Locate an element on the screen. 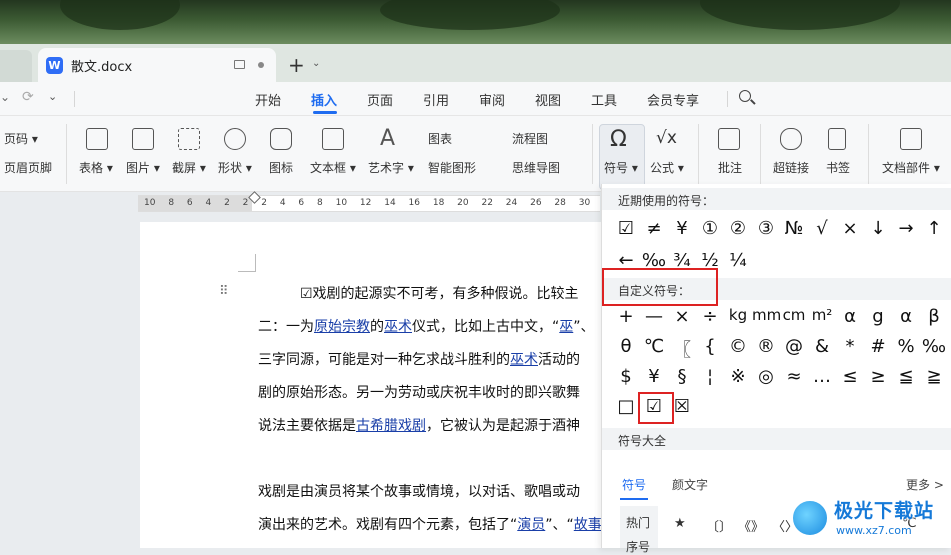 The height and width of the screenshot is (555, 951). symbol-cell: ★ is located at coordinates (680, 523).